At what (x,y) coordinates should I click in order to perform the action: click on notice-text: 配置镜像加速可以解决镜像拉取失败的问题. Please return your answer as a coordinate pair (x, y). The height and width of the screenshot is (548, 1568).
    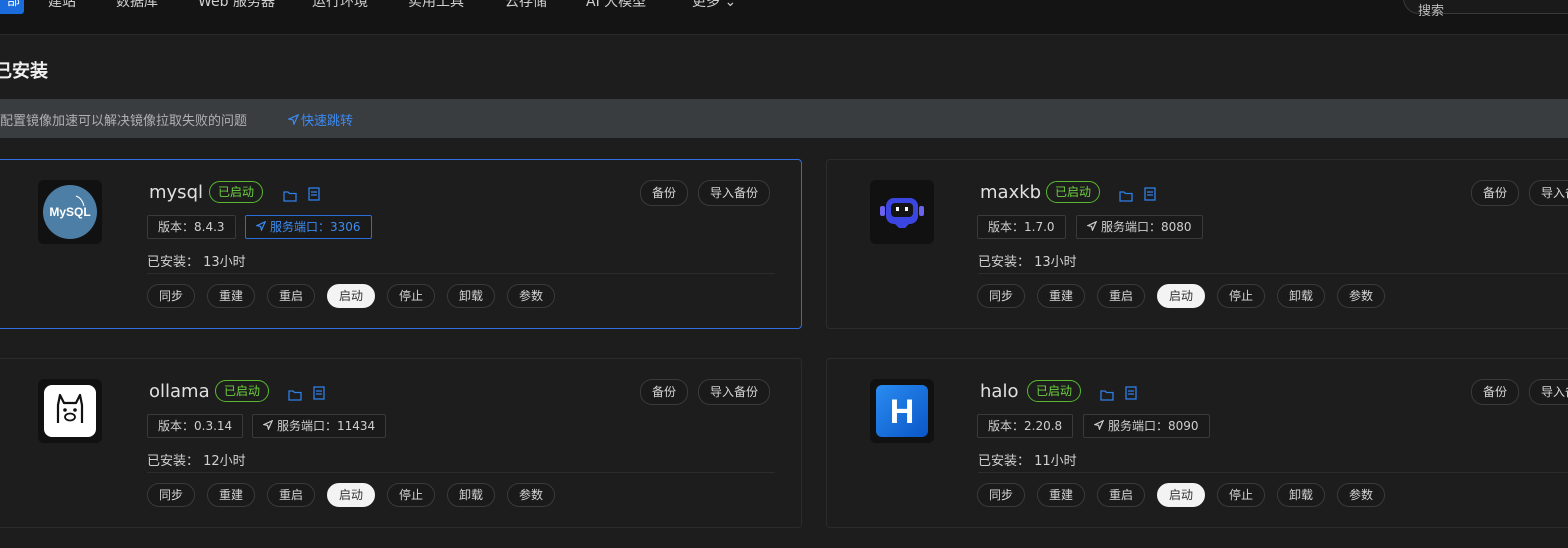
    Looking at the image, I should click on (124, 121).